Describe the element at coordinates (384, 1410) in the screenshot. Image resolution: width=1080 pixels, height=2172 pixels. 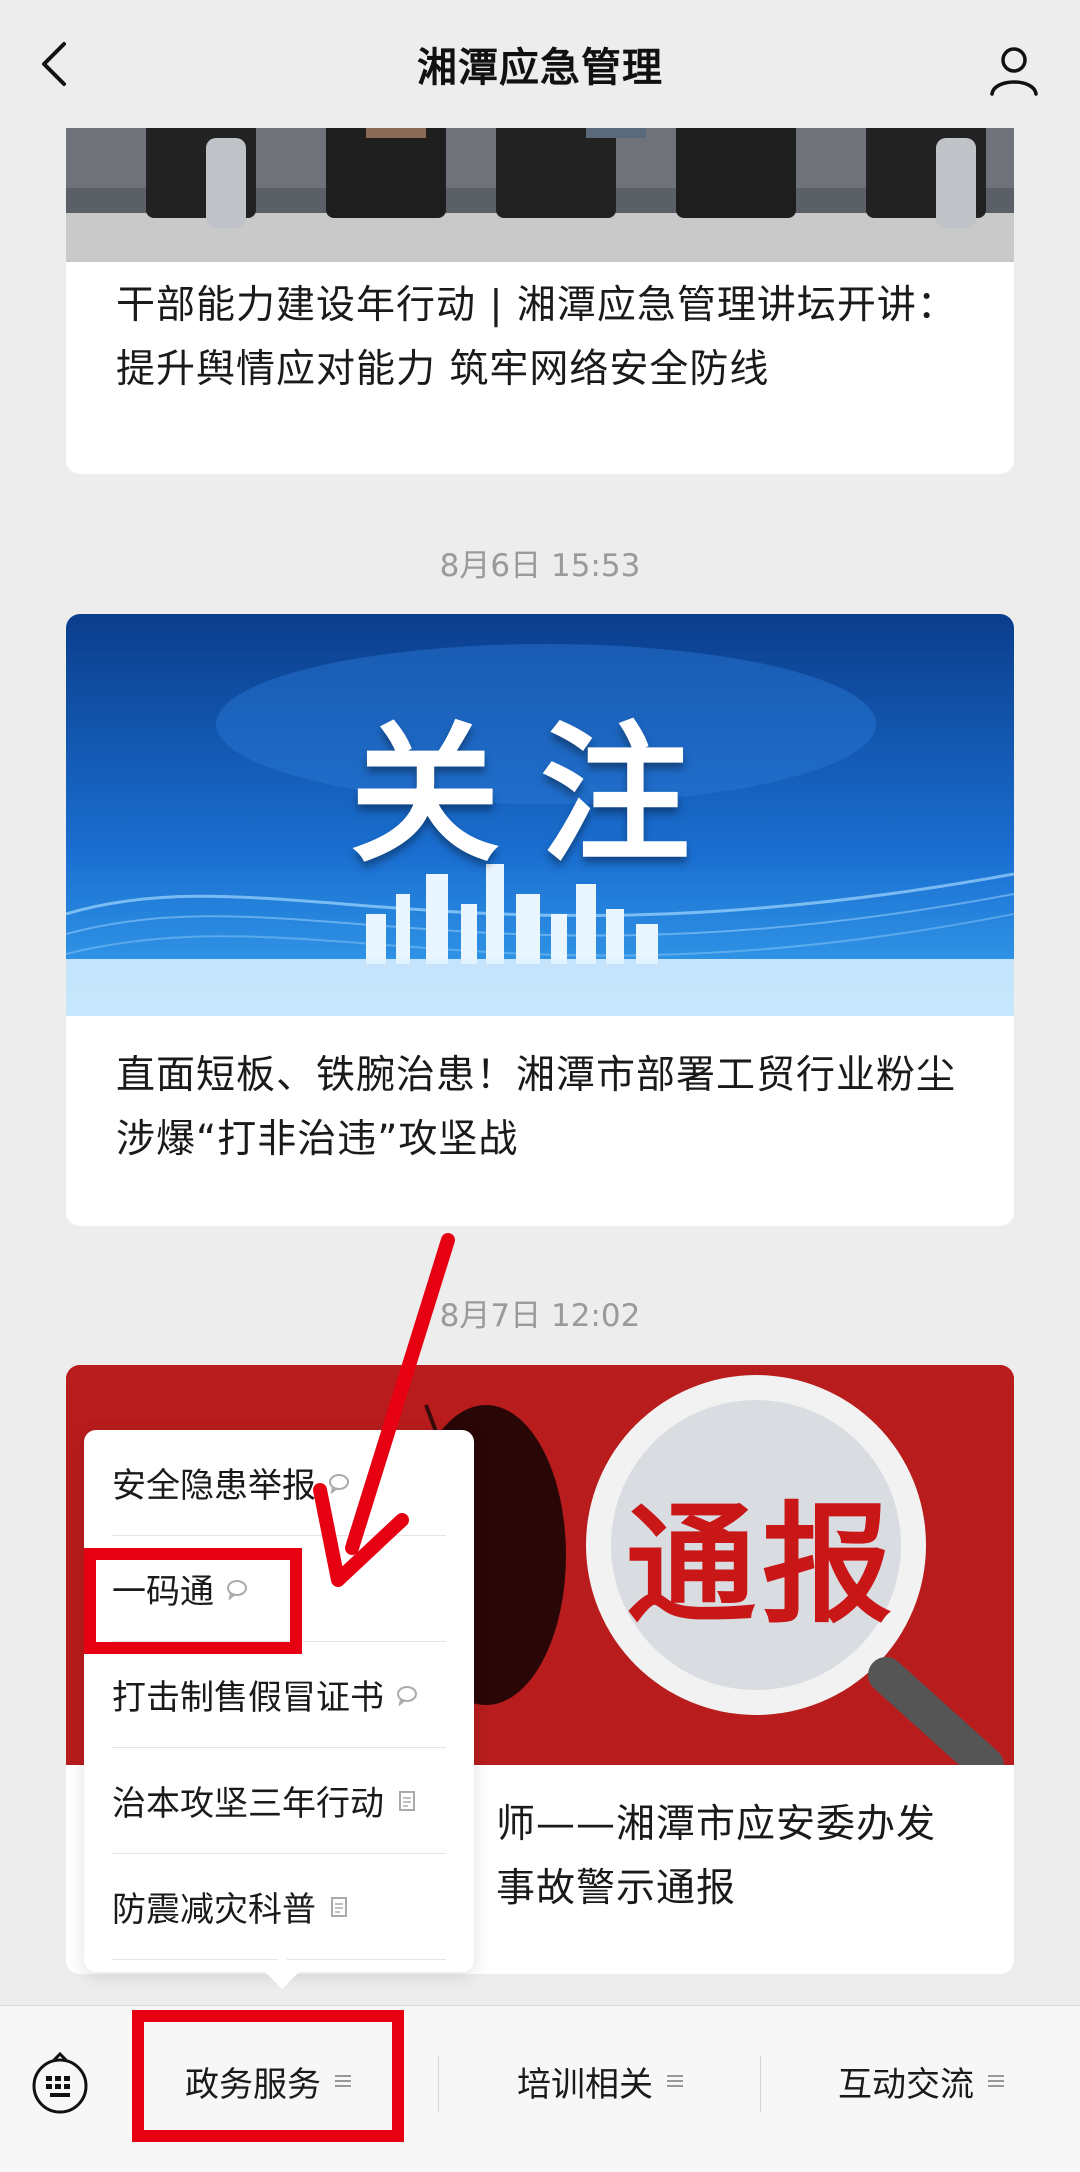
I see `annotation-arrow` at that location.